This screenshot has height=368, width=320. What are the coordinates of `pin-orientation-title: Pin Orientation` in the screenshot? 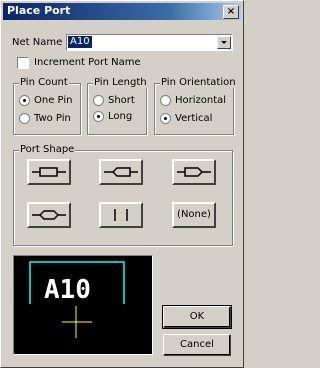 It's located at (198, 82).